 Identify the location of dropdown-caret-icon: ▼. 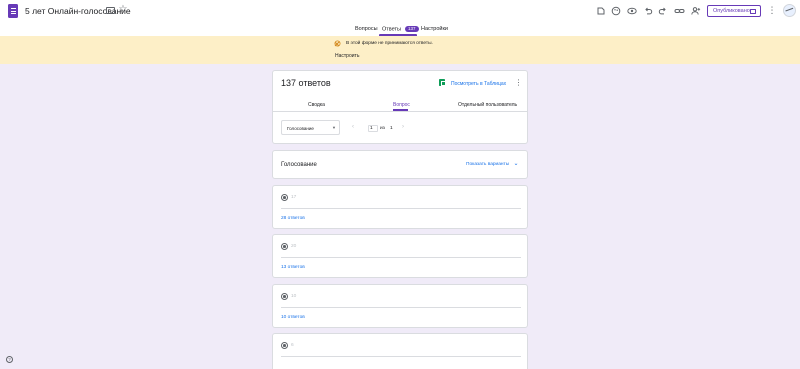
(334, 127).